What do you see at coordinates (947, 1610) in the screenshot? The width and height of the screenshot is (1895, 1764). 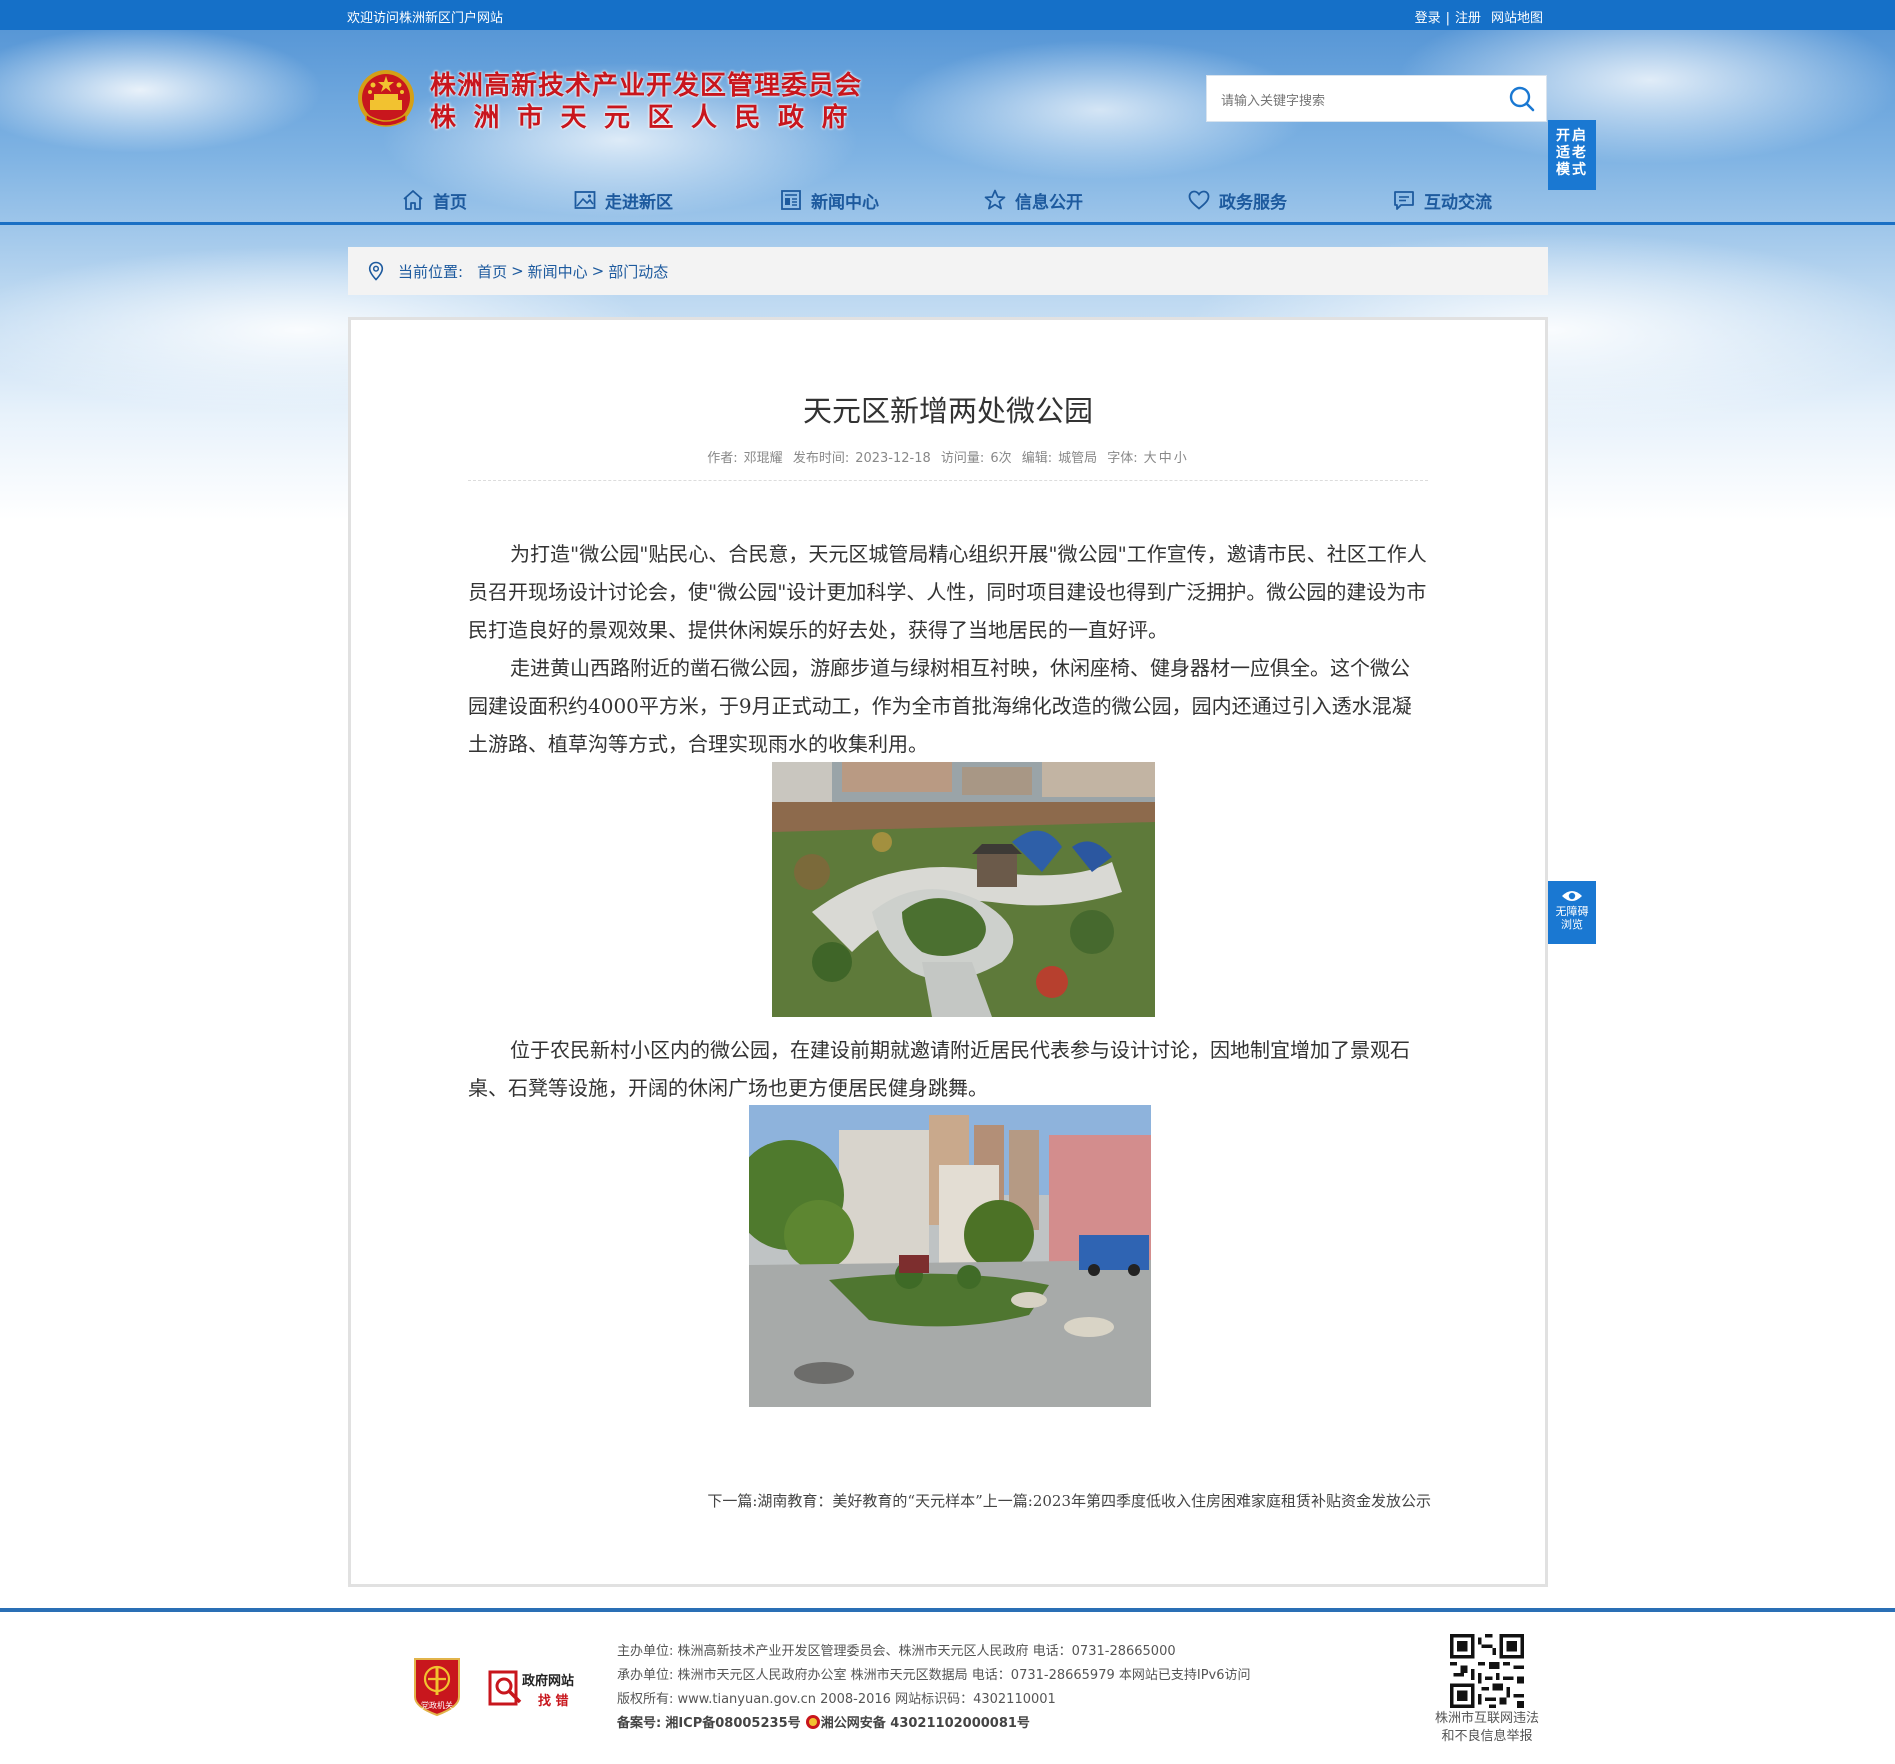 I see `footer-divider` at bounding box center [947, 1610].